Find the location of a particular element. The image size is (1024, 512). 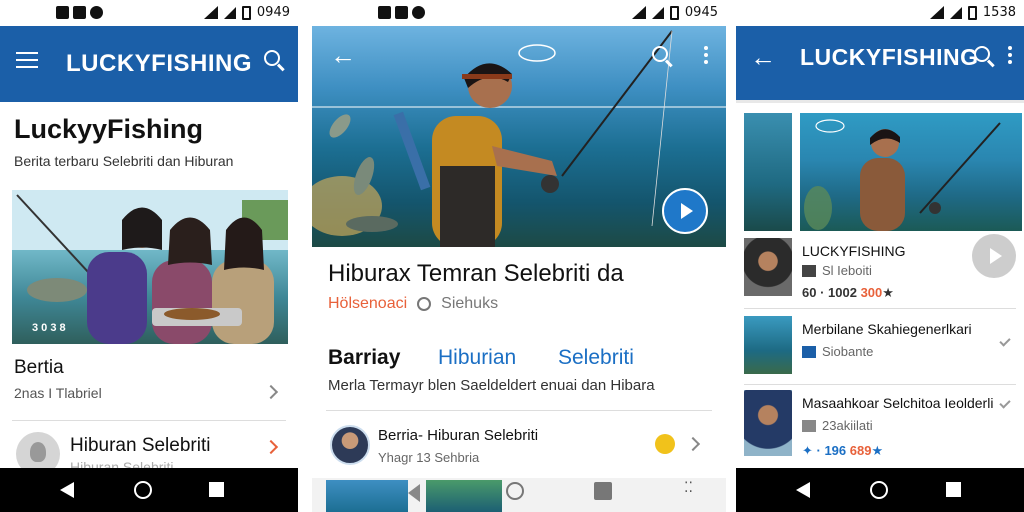

list-item: Hiburan Selebriti Hiburan Selebriti is located at coordinates (149, 450).